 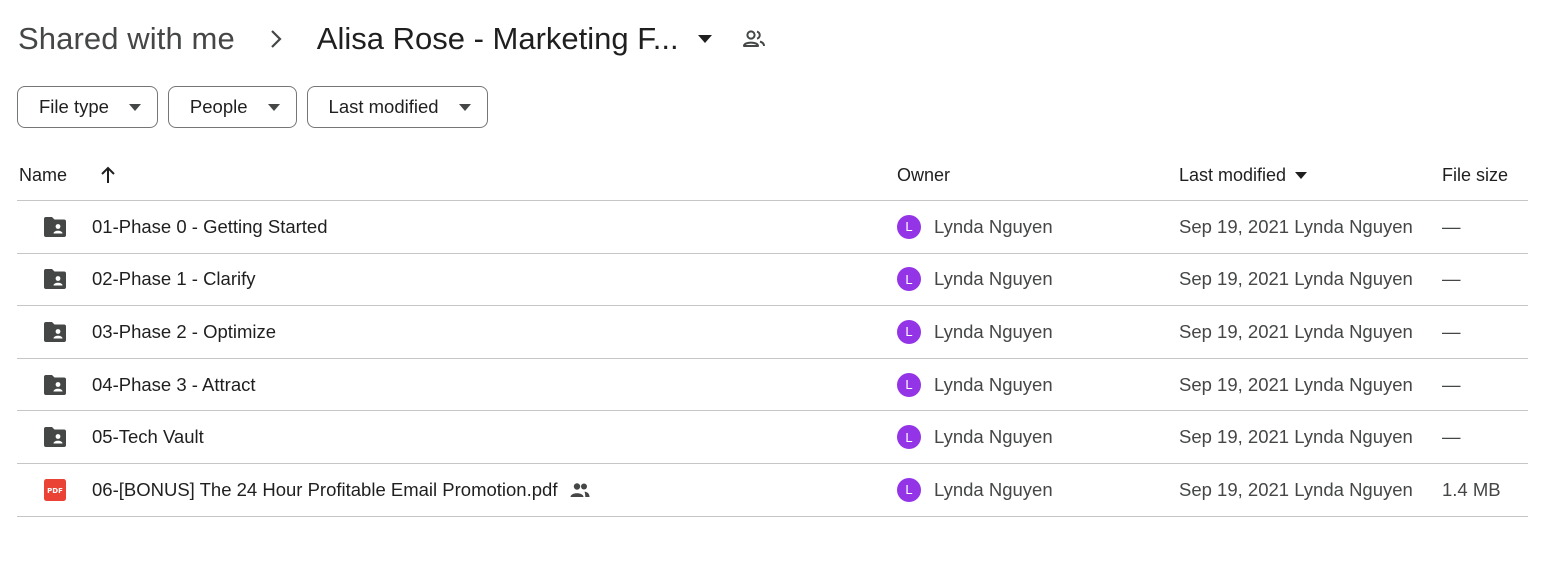 I want to click on column-header-owner: Owner, so click(x=923, y=175).